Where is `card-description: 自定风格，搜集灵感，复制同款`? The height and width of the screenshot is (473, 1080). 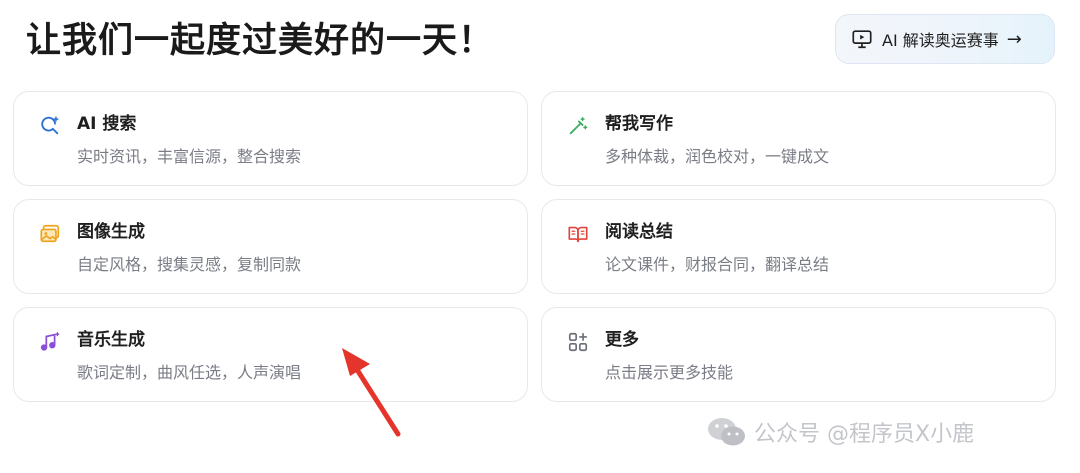
card-description: 自定风格，搜集灵感，复制同款 is located at coordinates (189, 264).